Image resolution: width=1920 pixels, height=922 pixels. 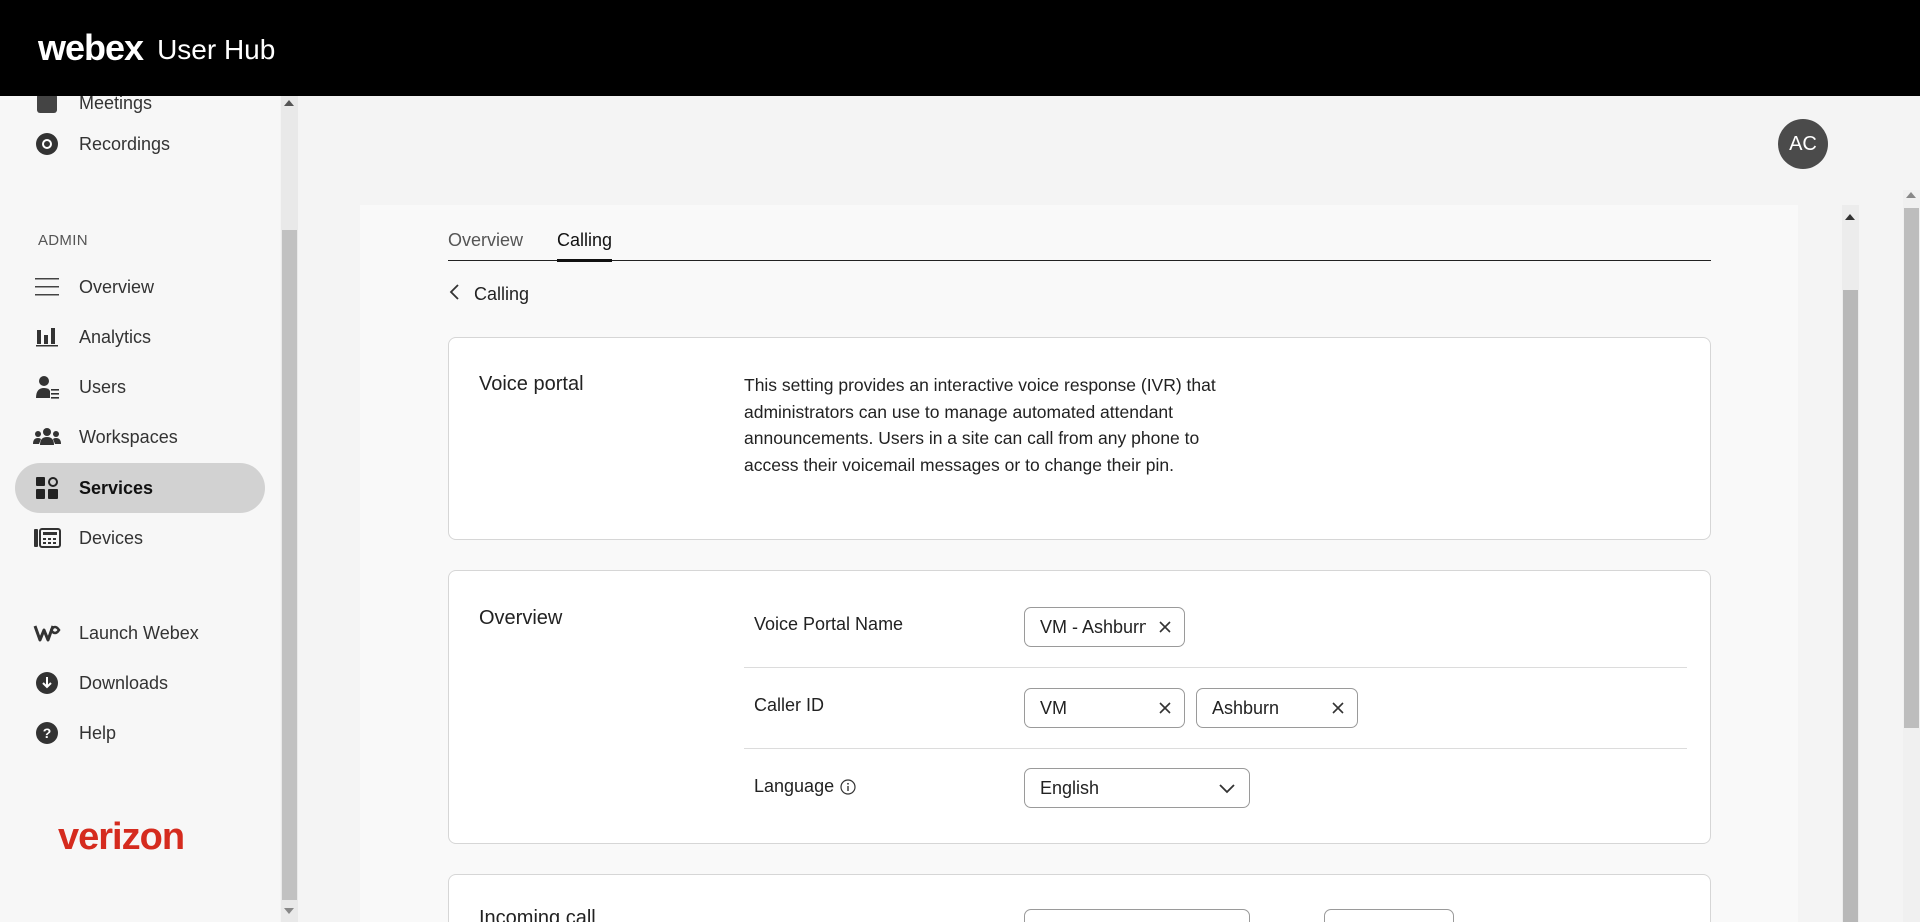 I want to click on chevron-left-icon, so click(x=455, y=294).